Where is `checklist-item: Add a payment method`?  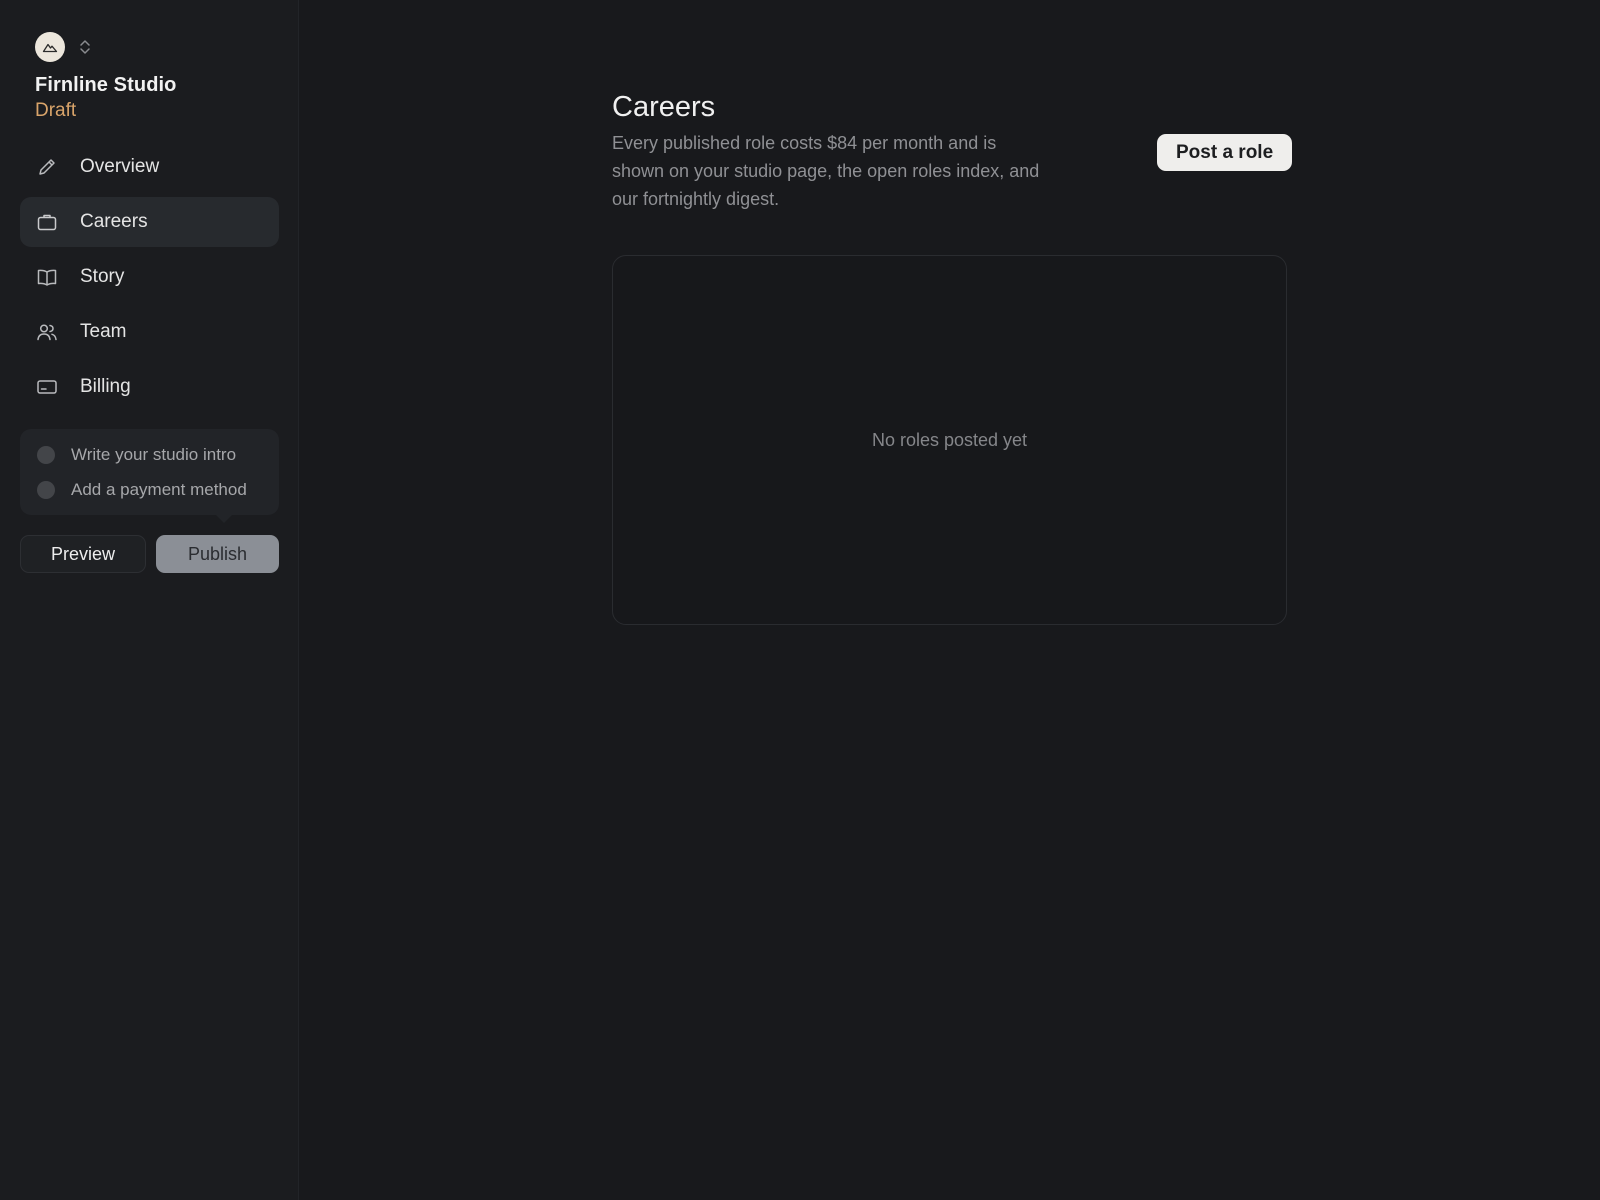 checklist-item: Add a payment method is located at coordinates (149, 489).